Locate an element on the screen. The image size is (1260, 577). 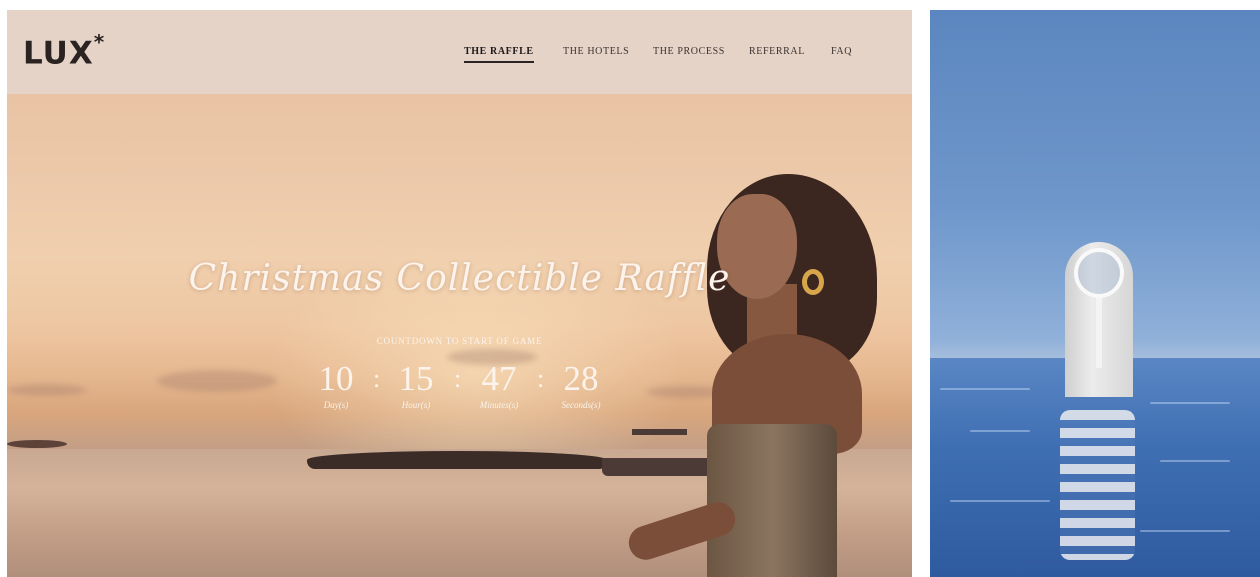
nav-item-label: REFERRAL is located at coordinates (777, 51).